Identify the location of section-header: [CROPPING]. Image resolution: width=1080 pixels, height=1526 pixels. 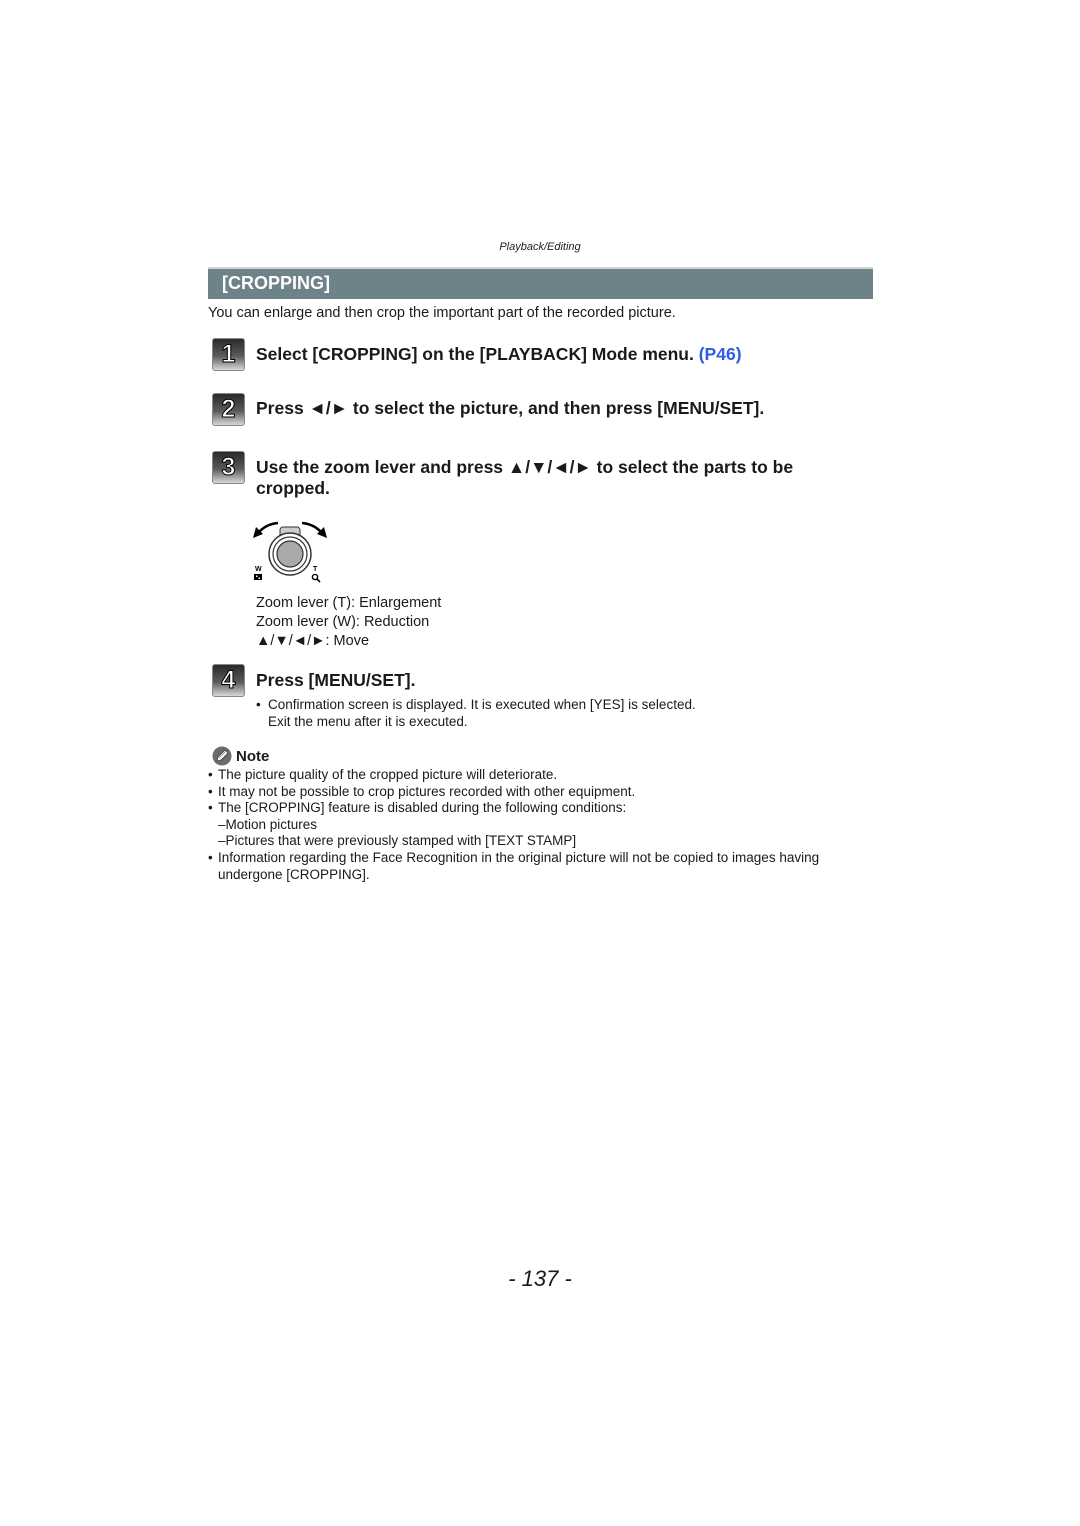
(540, 283).